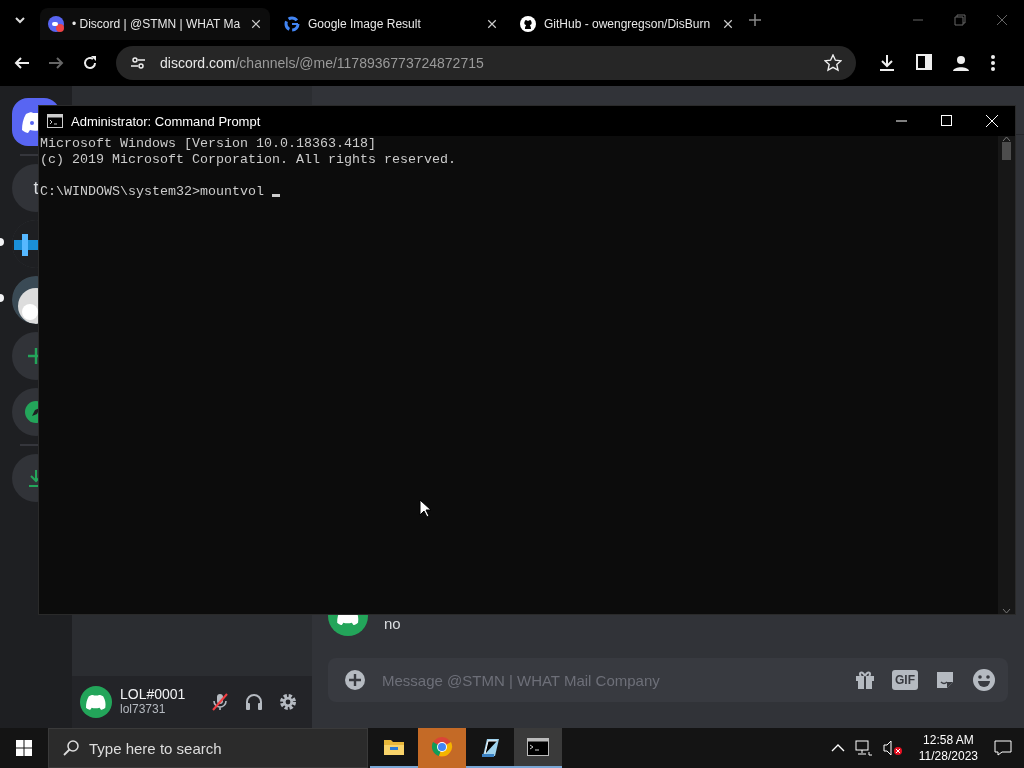 The image size is (1024, 768). Describe the element at coordinates (24, 748) in the screenshot. I see `windows-logo-icon` at that location.